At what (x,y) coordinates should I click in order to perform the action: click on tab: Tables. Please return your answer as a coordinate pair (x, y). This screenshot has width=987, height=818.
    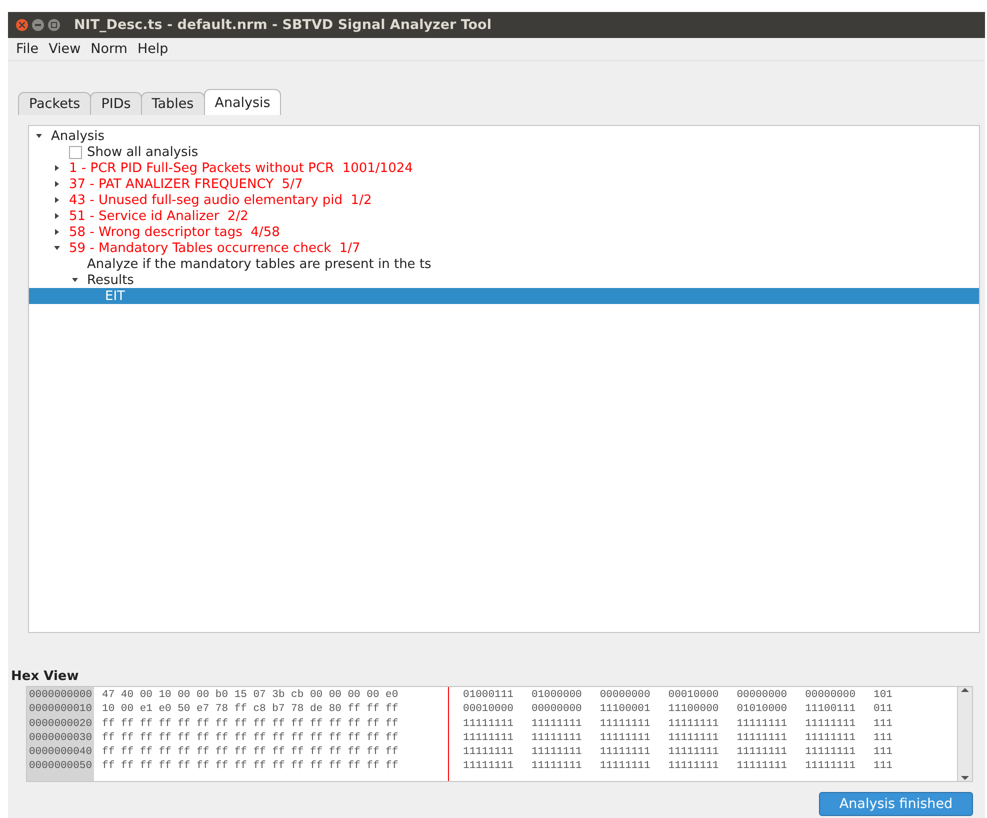
    Looking at the image, I should click on (172, 103).